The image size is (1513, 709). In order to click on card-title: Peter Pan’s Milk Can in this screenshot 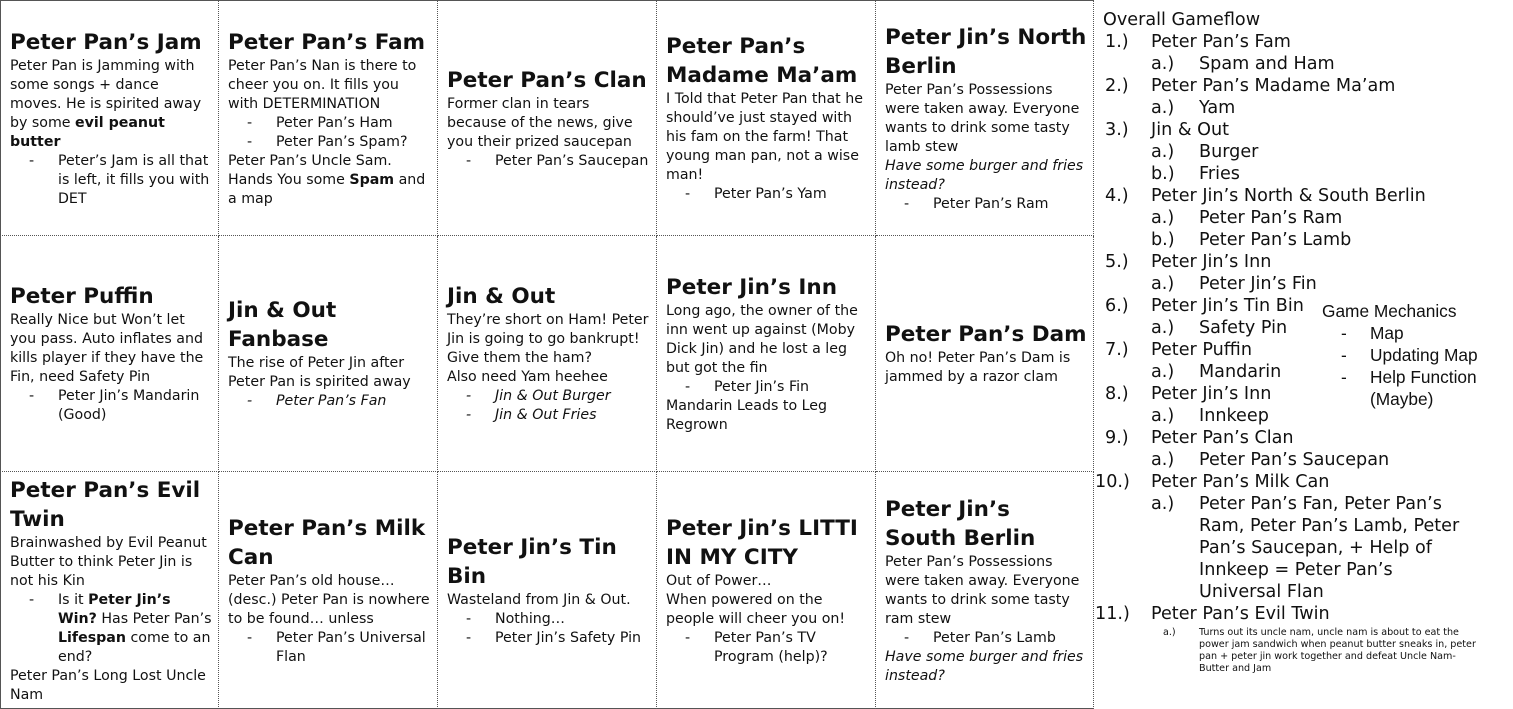, I will do `click(327, 542)`.